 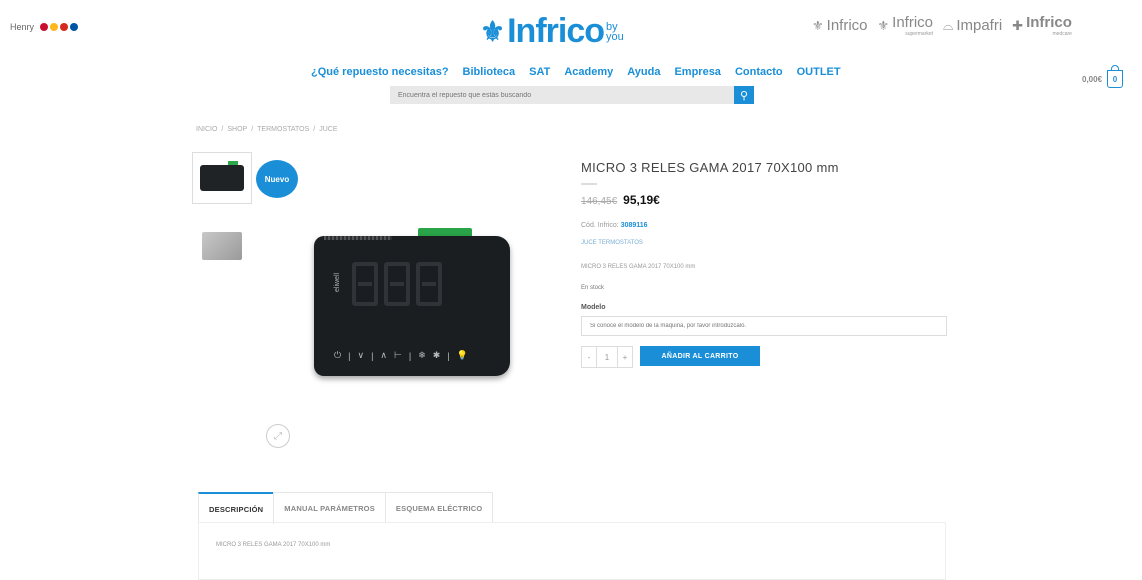 I want to click on product-title: MICRO 3 RELES GAMA 2017 70X100 mm, so click(x=710, y=167).